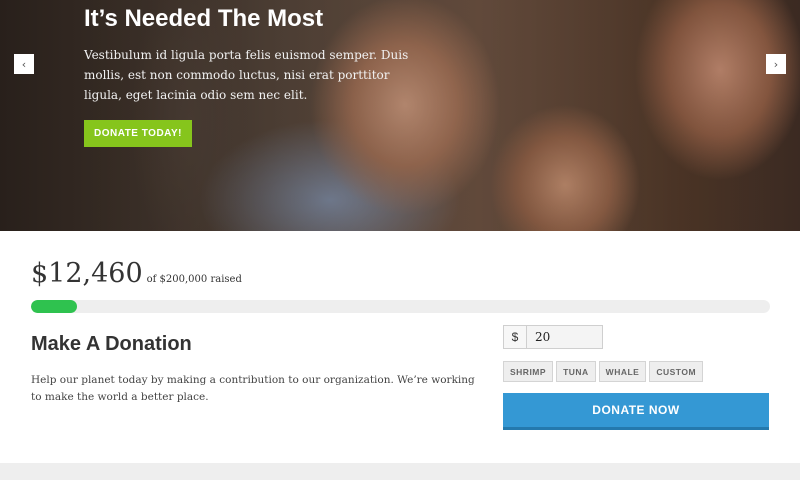 The image size is (800, 480). What do you see at coordinates (576, 371) in the screenshot?
I see `preset-tuna-button: TUNA` at bounding box center [576, 371].